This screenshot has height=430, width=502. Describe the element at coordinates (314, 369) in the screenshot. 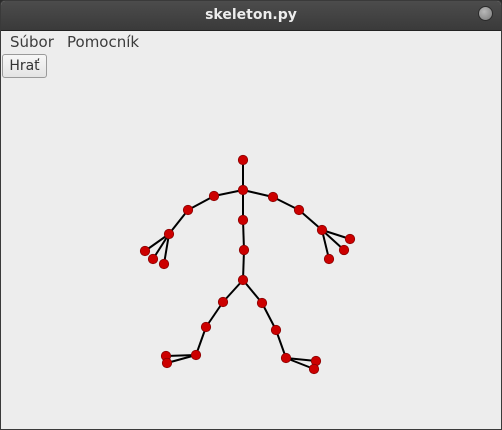

I see `joint-rt2` at that location.